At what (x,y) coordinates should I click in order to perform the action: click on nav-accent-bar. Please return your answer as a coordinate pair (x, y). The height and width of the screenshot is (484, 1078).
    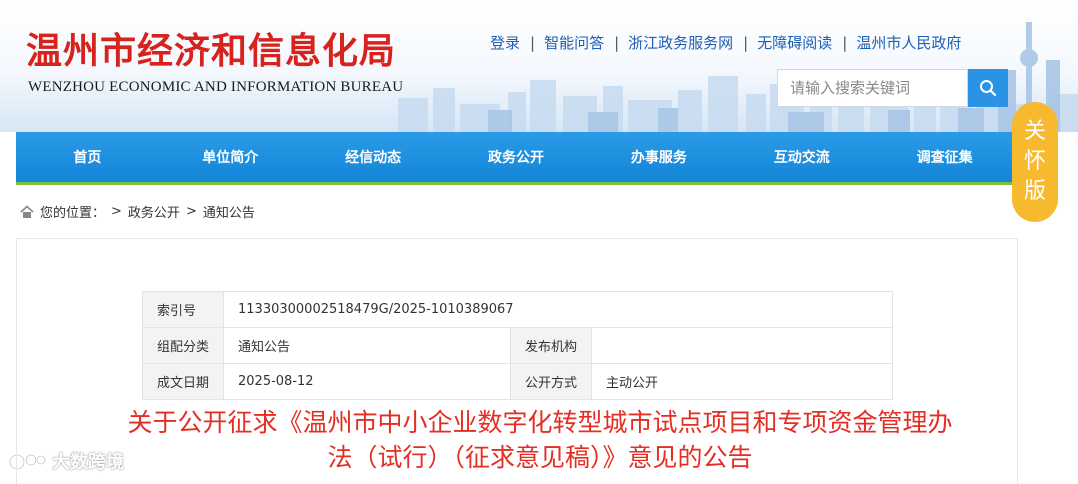
    Looking at the image, I should click on (516, 183).